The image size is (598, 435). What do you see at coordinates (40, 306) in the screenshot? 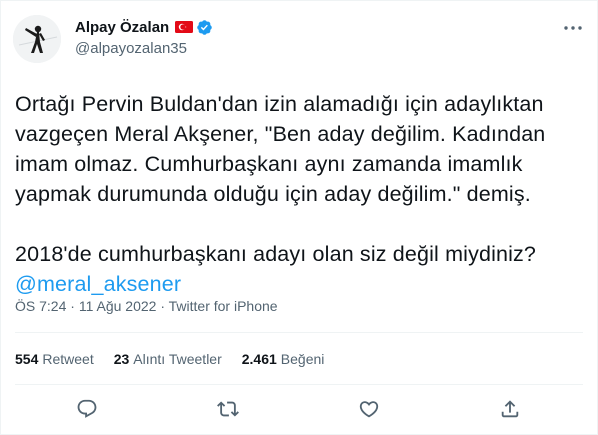
I see `tweet-time: ÖS 7:24` at bounding box center [40, 306].